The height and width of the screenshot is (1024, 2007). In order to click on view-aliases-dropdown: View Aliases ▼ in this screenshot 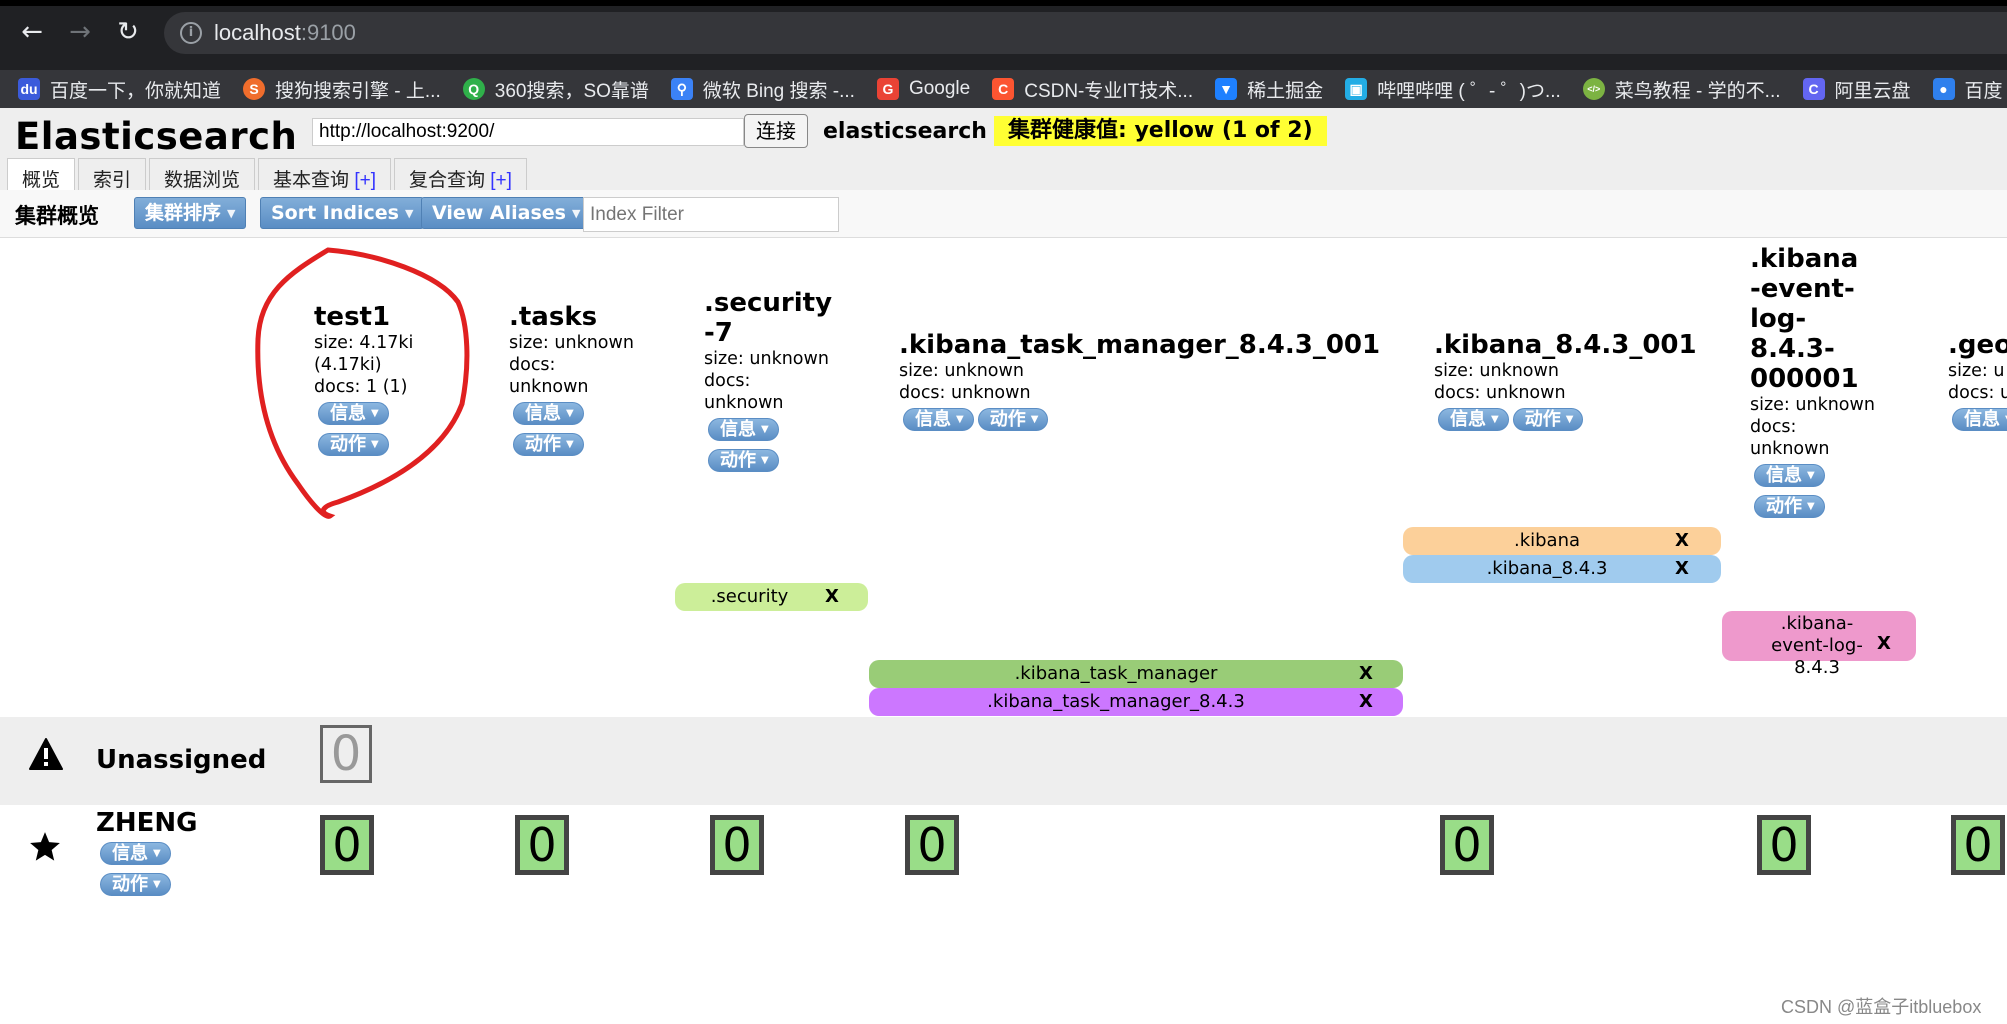, I will do `click(506, 213)`.